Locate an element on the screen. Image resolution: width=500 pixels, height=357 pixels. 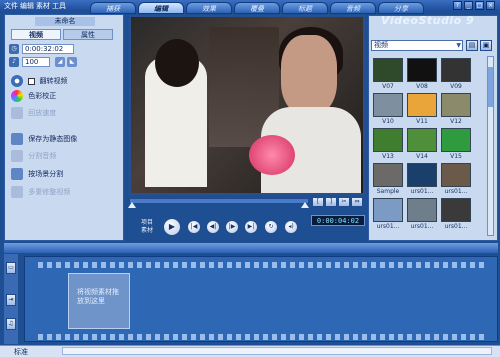
split-audio-option: 分割音频 is located at coordinates (33, 156).